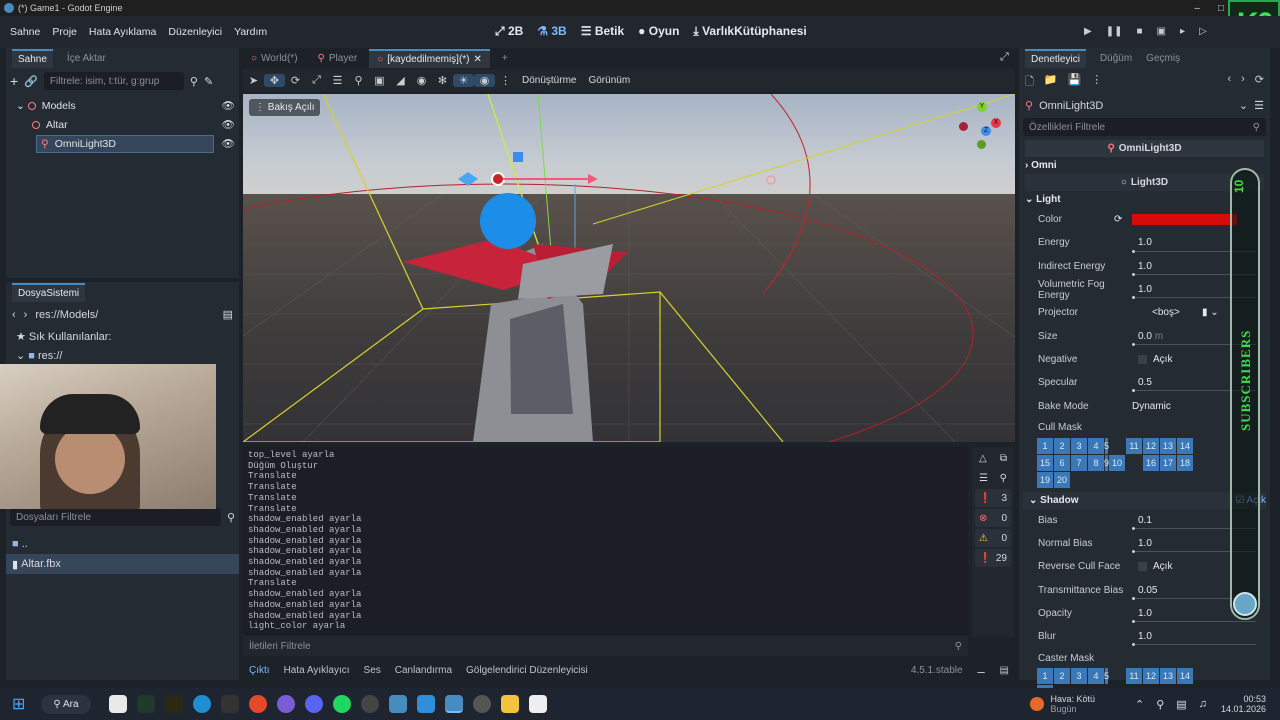 The height and width of the screenshot is (720, 1280). Describe the element at coordinates (32, 58) in the screenshot. I see `tab-scene: Sahne` at that location.